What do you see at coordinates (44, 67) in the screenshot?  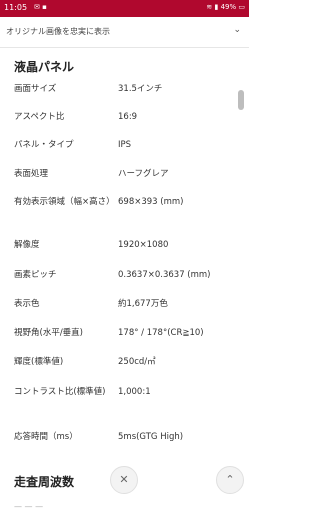 I see `section-title: 液晶パネル` at bounding box center [44, 67].